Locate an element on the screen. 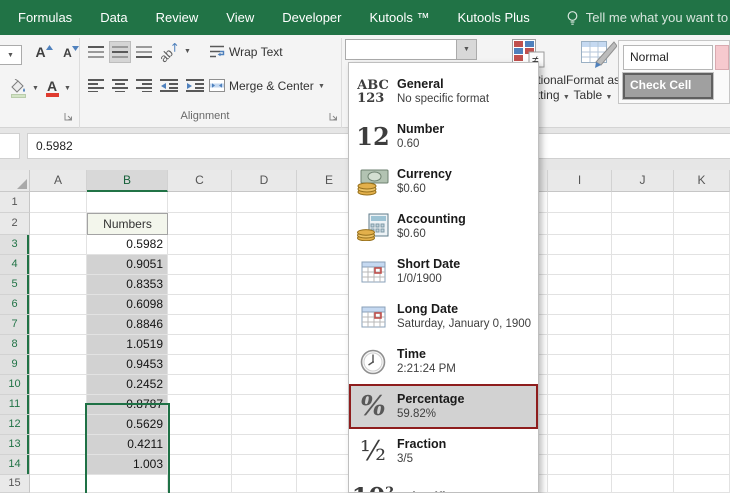 Image resolution: width=730 pixels, height=493 pixels. format-as-table-button is located at coordinates (599, 54).